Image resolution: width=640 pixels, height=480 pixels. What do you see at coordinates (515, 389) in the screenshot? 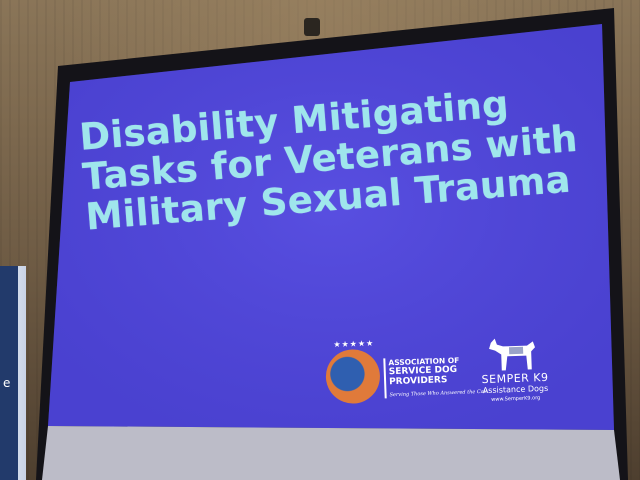
I see `semper-k9-subtitle: Assistance Dogs` at bounding box center [515, 389].